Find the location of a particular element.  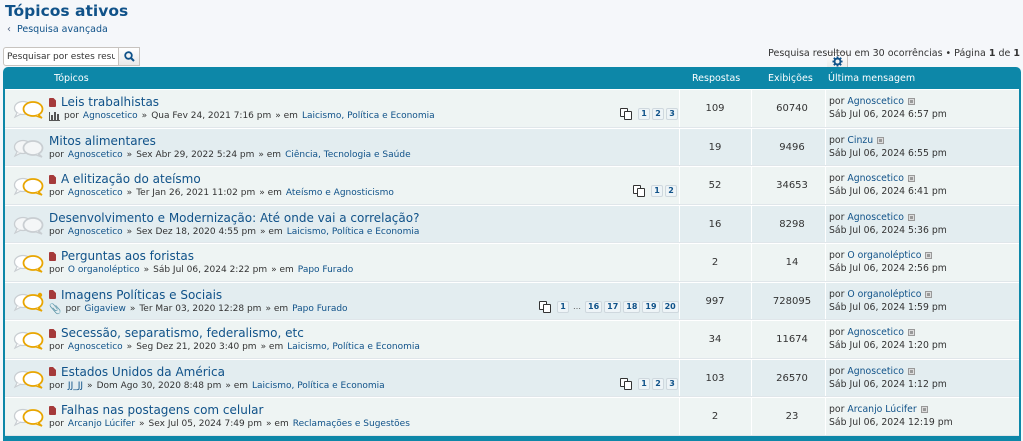

last-post-author-link: Arcanjo Lúcifer is located at coordinates (881, 409).